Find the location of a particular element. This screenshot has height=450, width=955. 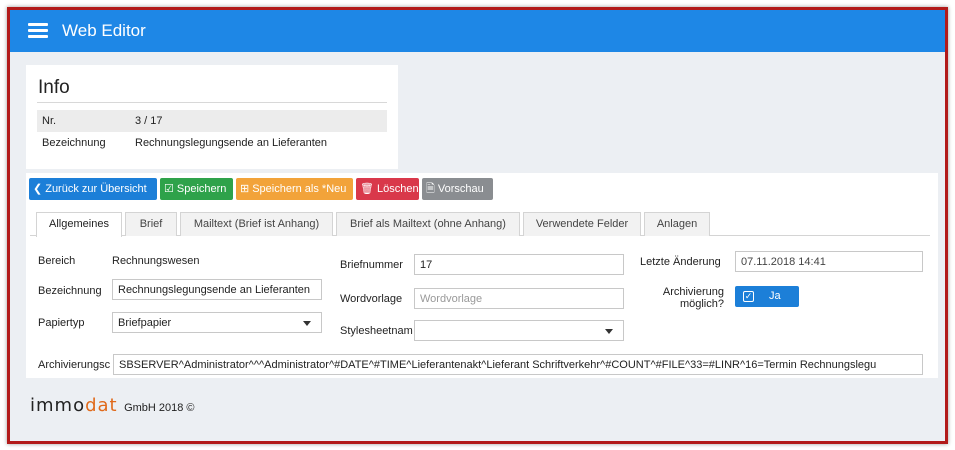

company-logo: immodat is located at coordinates (74, 405).